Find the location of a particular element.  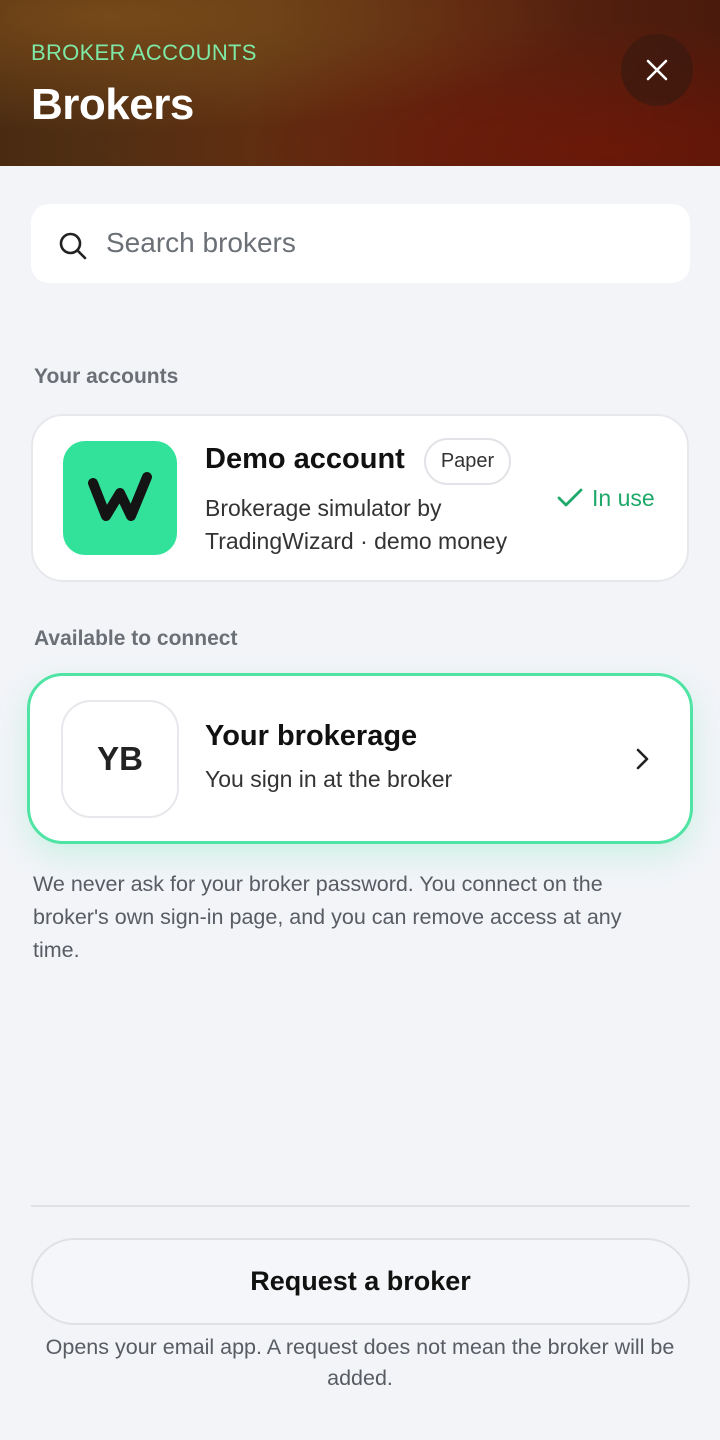

request-broker-button: Request a broker is located at coordinates (360, 1281).